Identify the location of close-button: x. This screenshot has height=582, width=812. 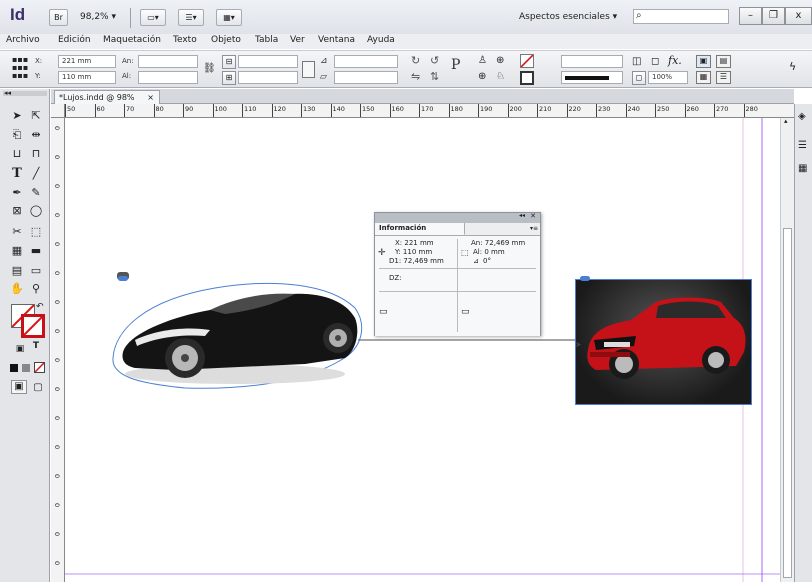
(798, 16).